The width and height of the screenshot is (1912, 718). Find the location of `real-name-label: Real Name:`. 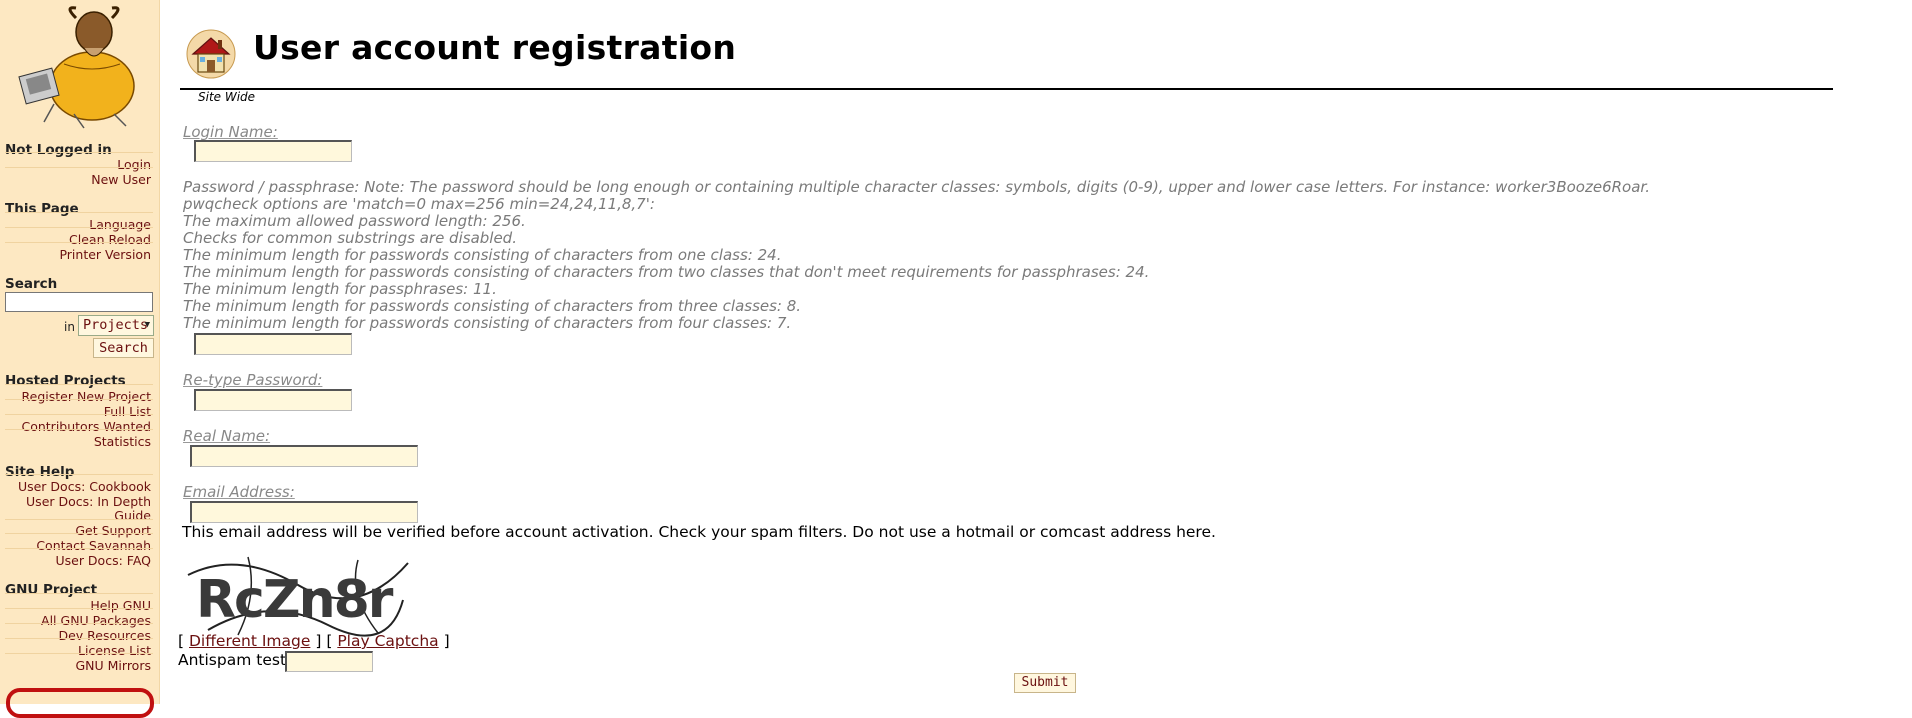

real-name-label: Real Name: is located at coordinates (227, 436).